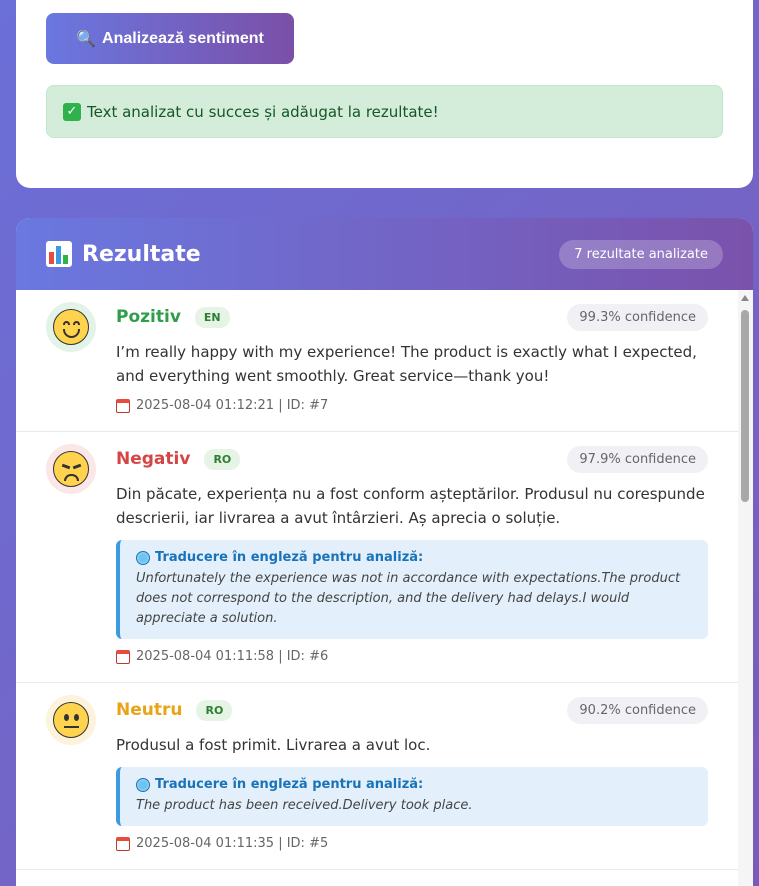 The image size is (759, 886). I want to click on results-scrollbar, so click(745, 588).